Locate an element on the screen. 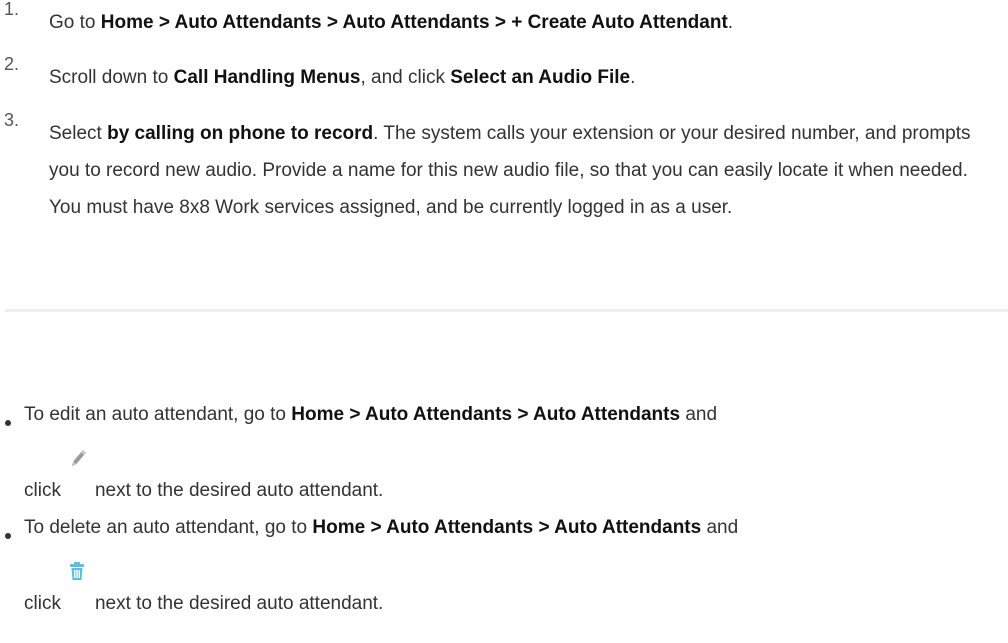 Image resolution: width=1008 pixels, height=643 pixels. step-number: 3. is located at coordinates (12, 120).